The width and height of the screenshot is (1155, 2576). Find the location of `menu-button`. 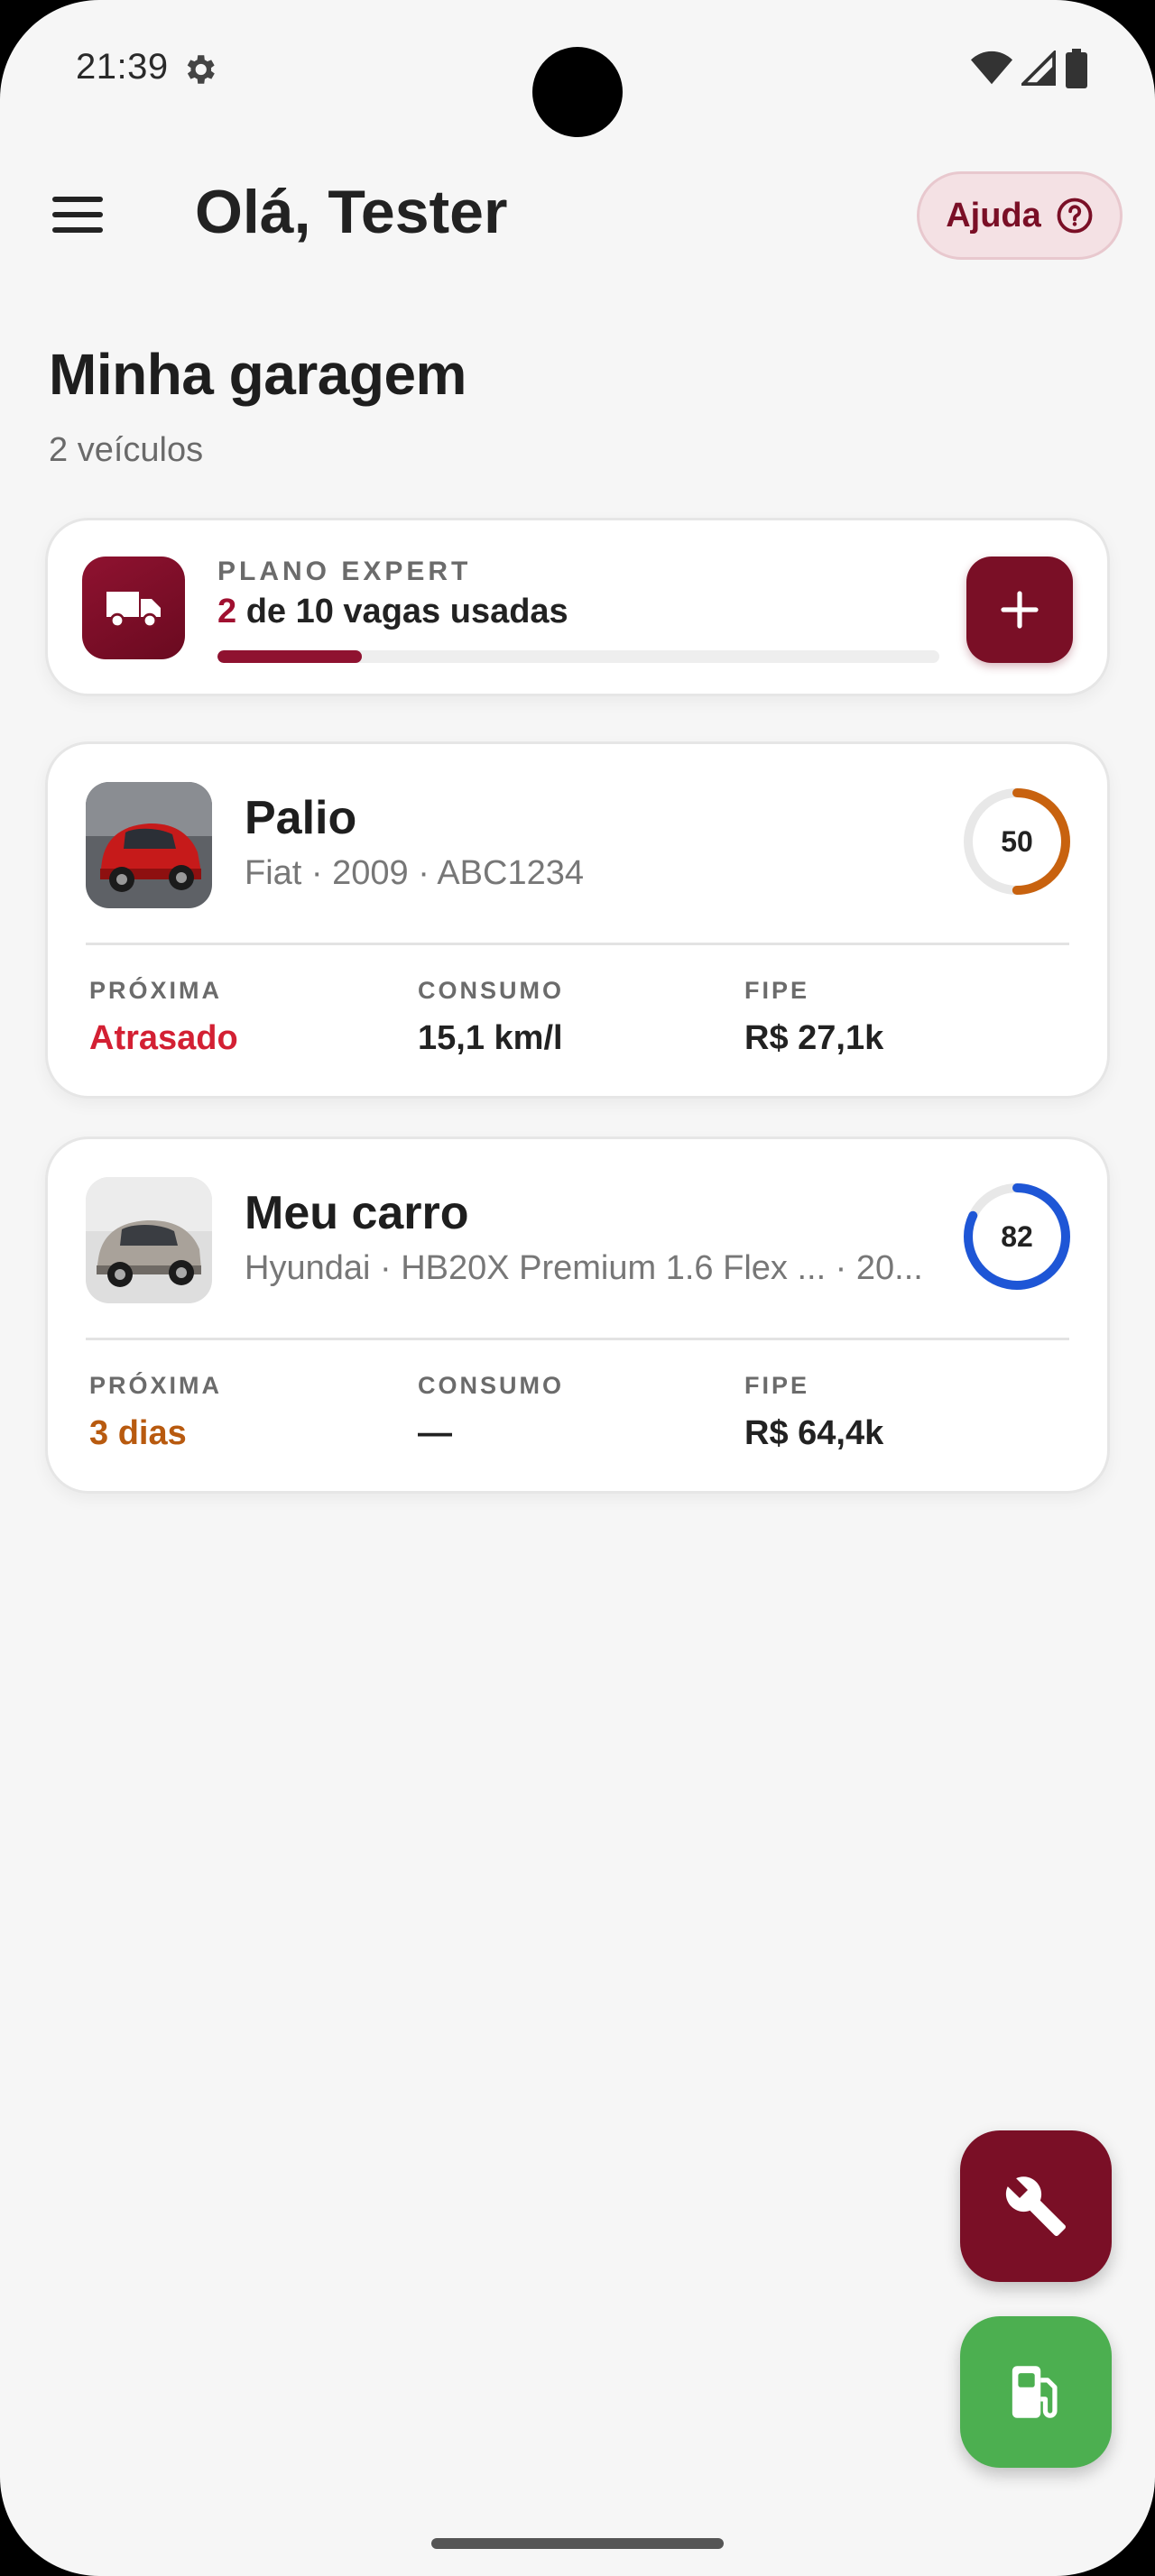

menu-button is located at coordinates (77, 214).